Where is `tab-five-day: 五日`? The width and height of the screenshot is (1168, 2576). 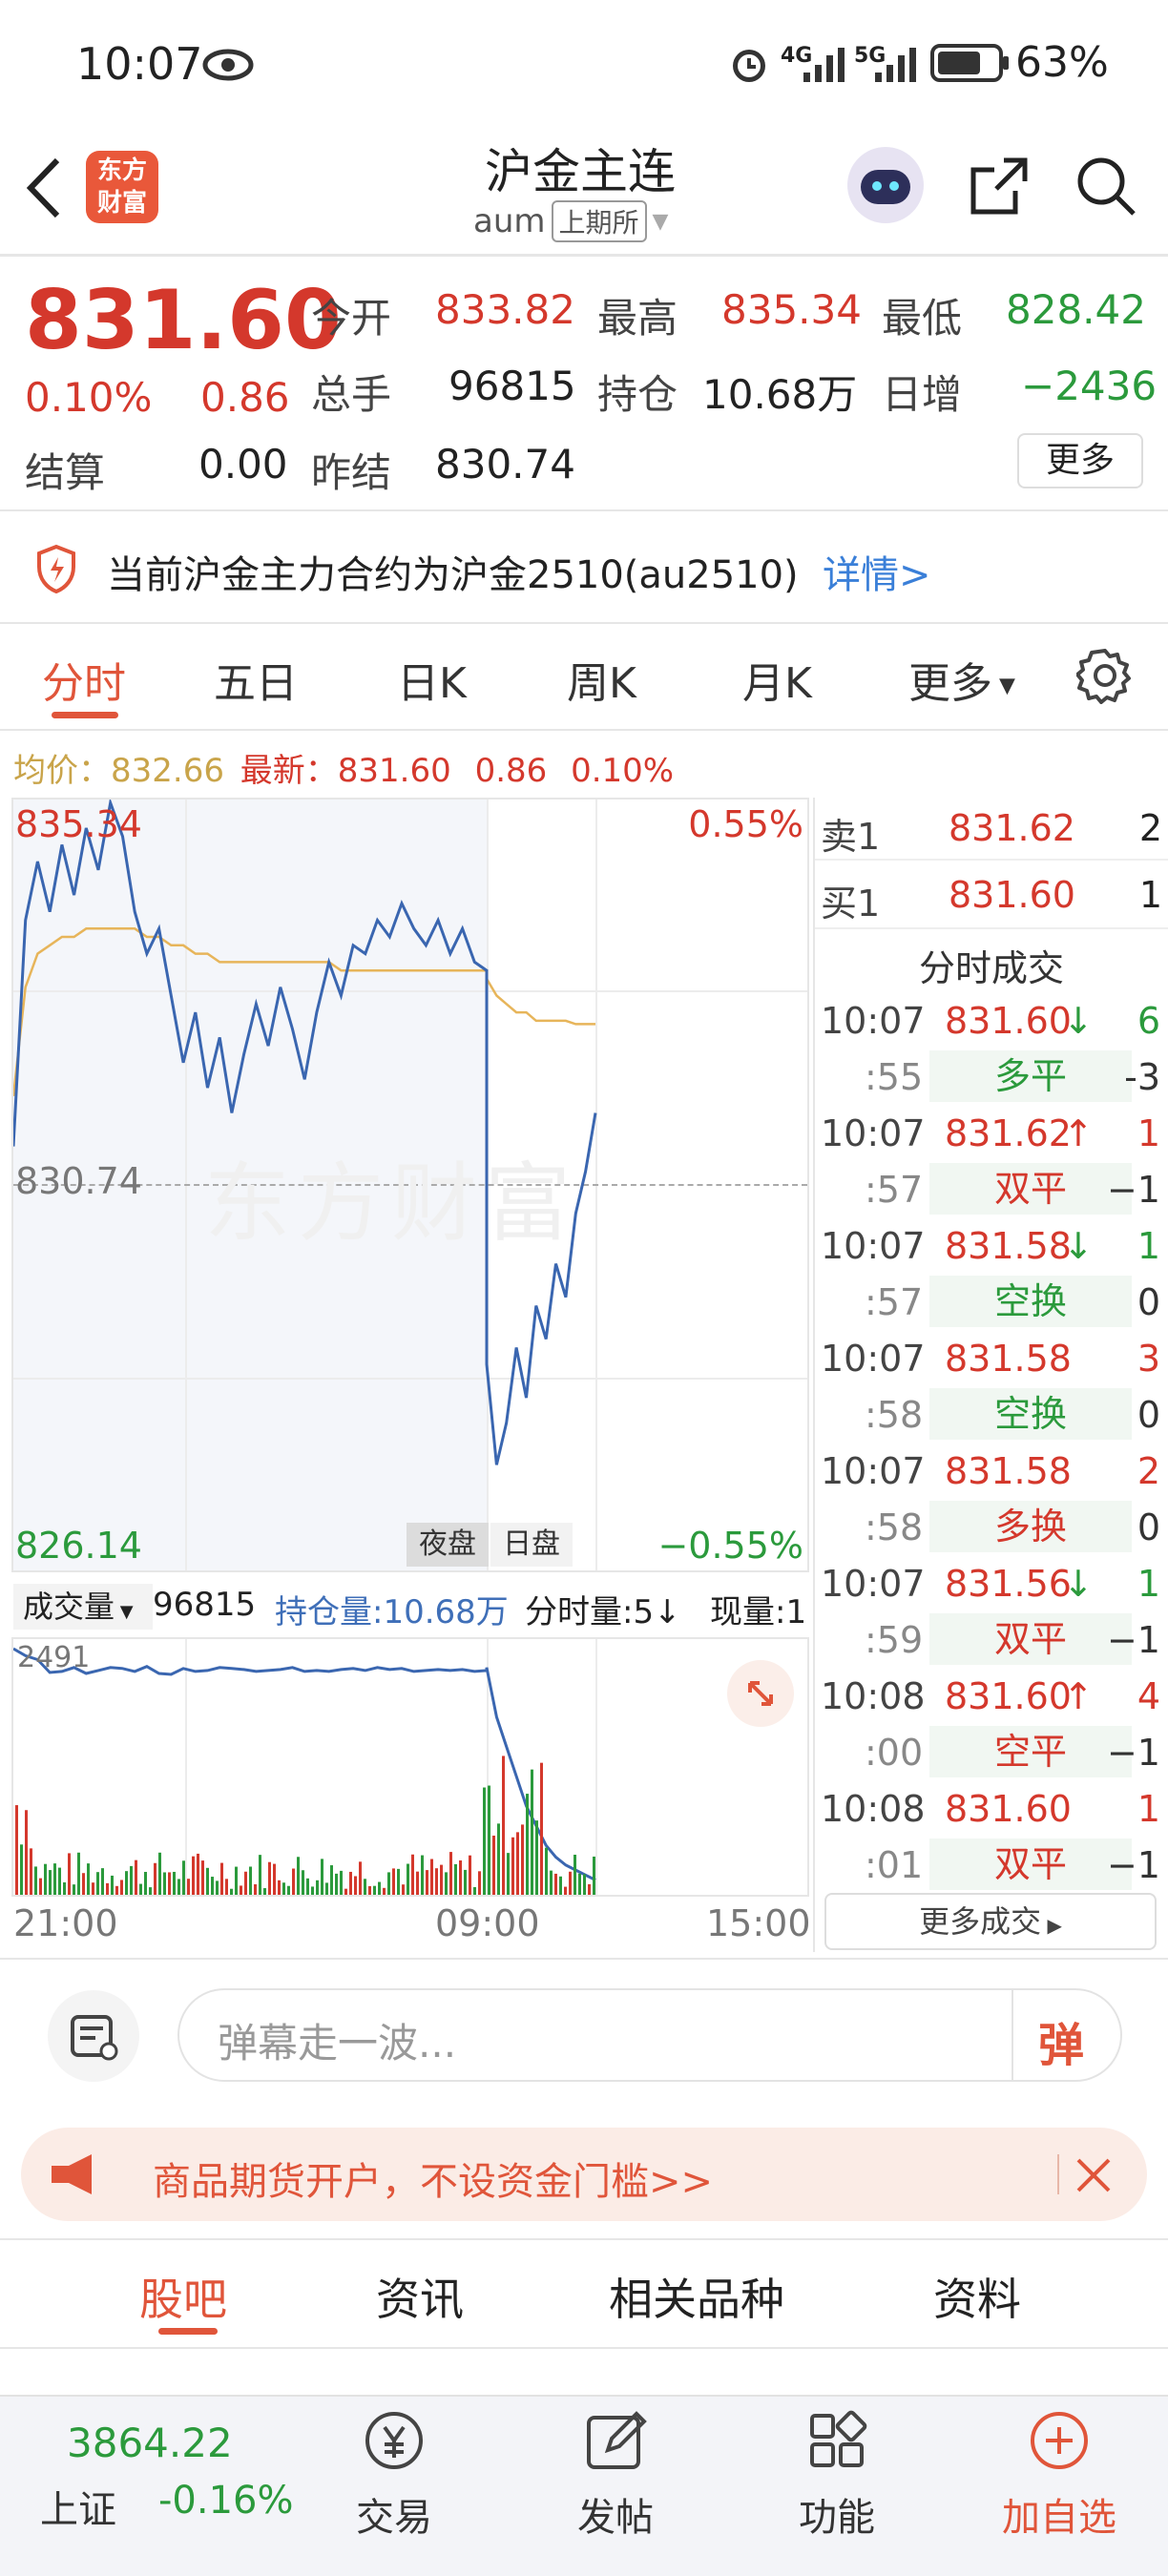 tab-five-day: 五日 is located at coordinates (256, 679).